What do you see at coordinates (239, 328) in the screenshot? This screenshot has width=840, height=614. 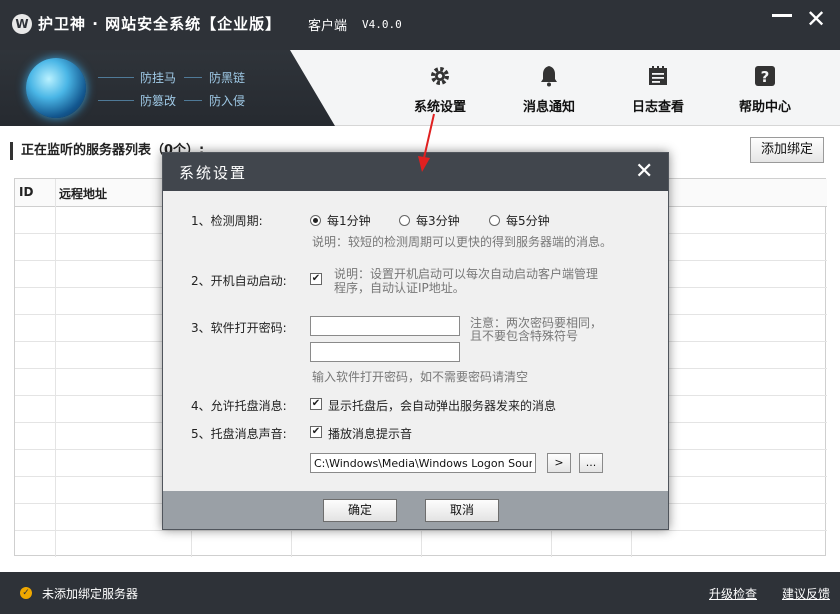 I see `password-label: 3、软件打开密码:` at bounding box center [239, 328].